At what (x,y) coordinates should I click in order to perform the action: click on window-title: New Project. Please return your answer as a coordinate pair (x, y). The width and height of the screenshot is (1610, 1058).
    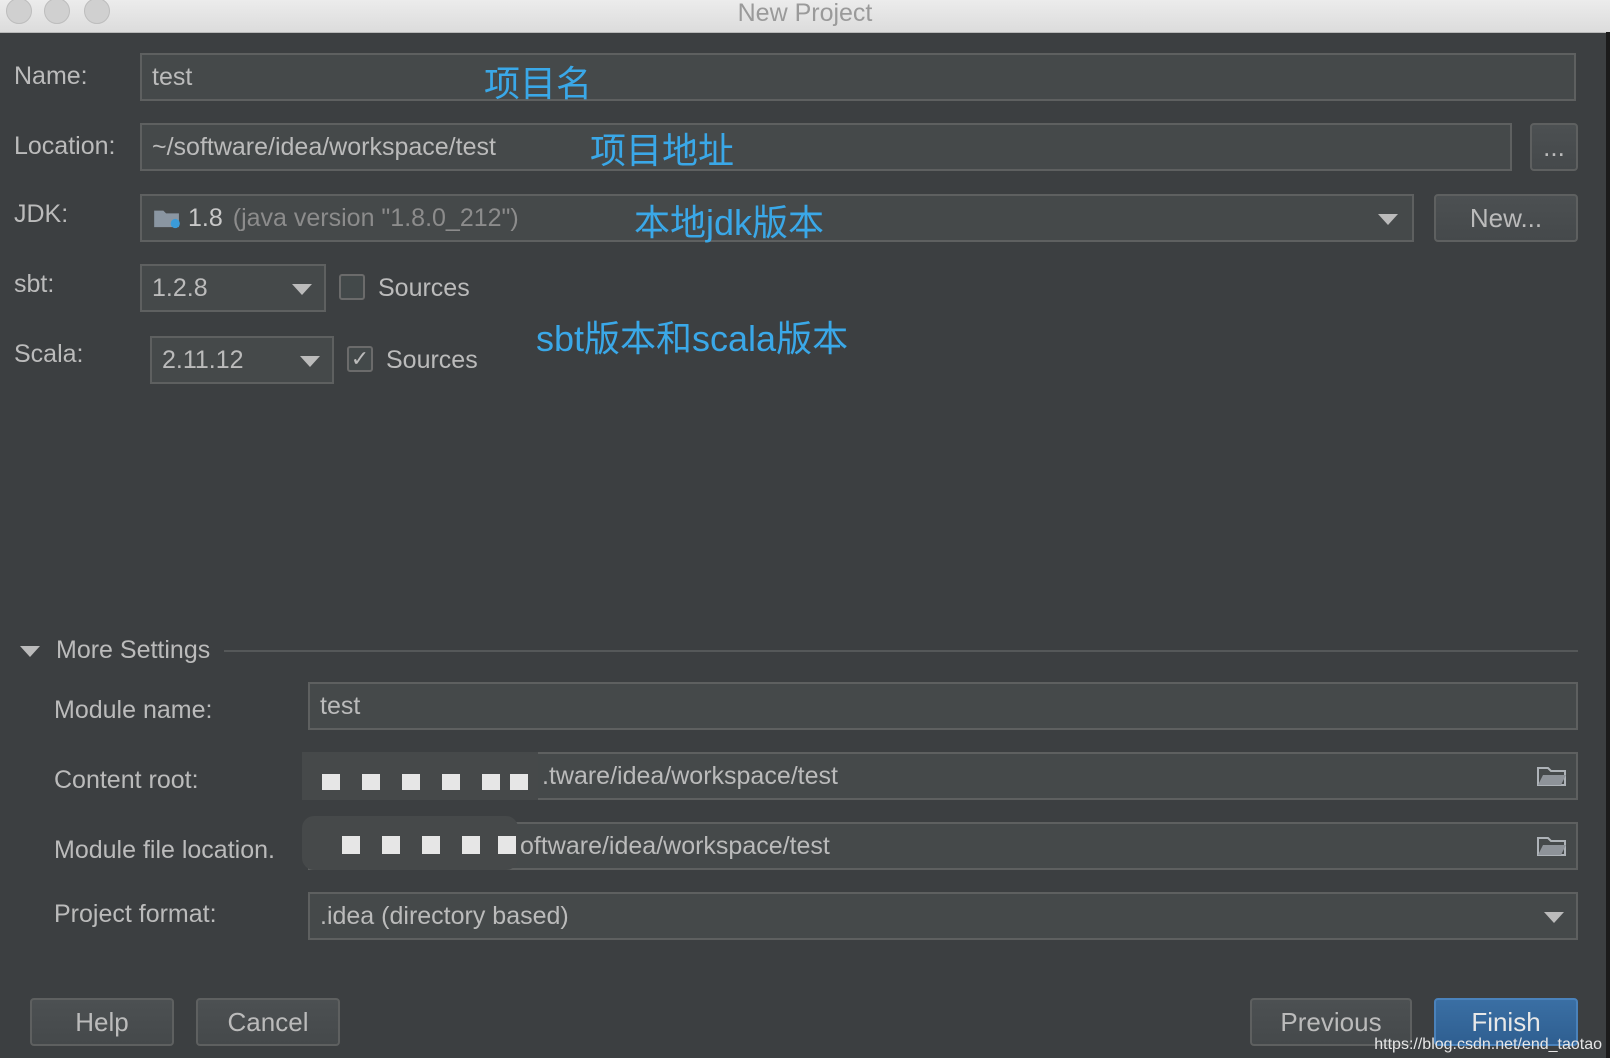
    Looking at the image, I should click on (805, 13).